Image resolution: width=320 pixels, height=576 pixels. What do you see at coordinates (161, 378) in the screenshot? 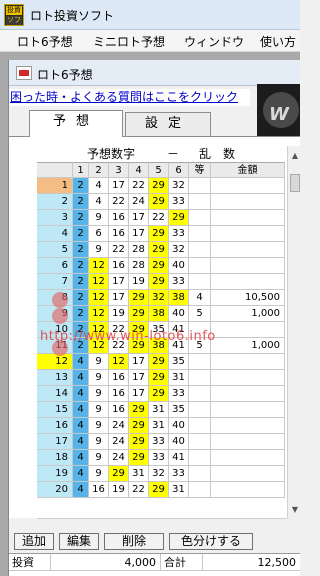
I see `table-row: 13 4 9 16 17 29 31` at bounding box center [161, 378].